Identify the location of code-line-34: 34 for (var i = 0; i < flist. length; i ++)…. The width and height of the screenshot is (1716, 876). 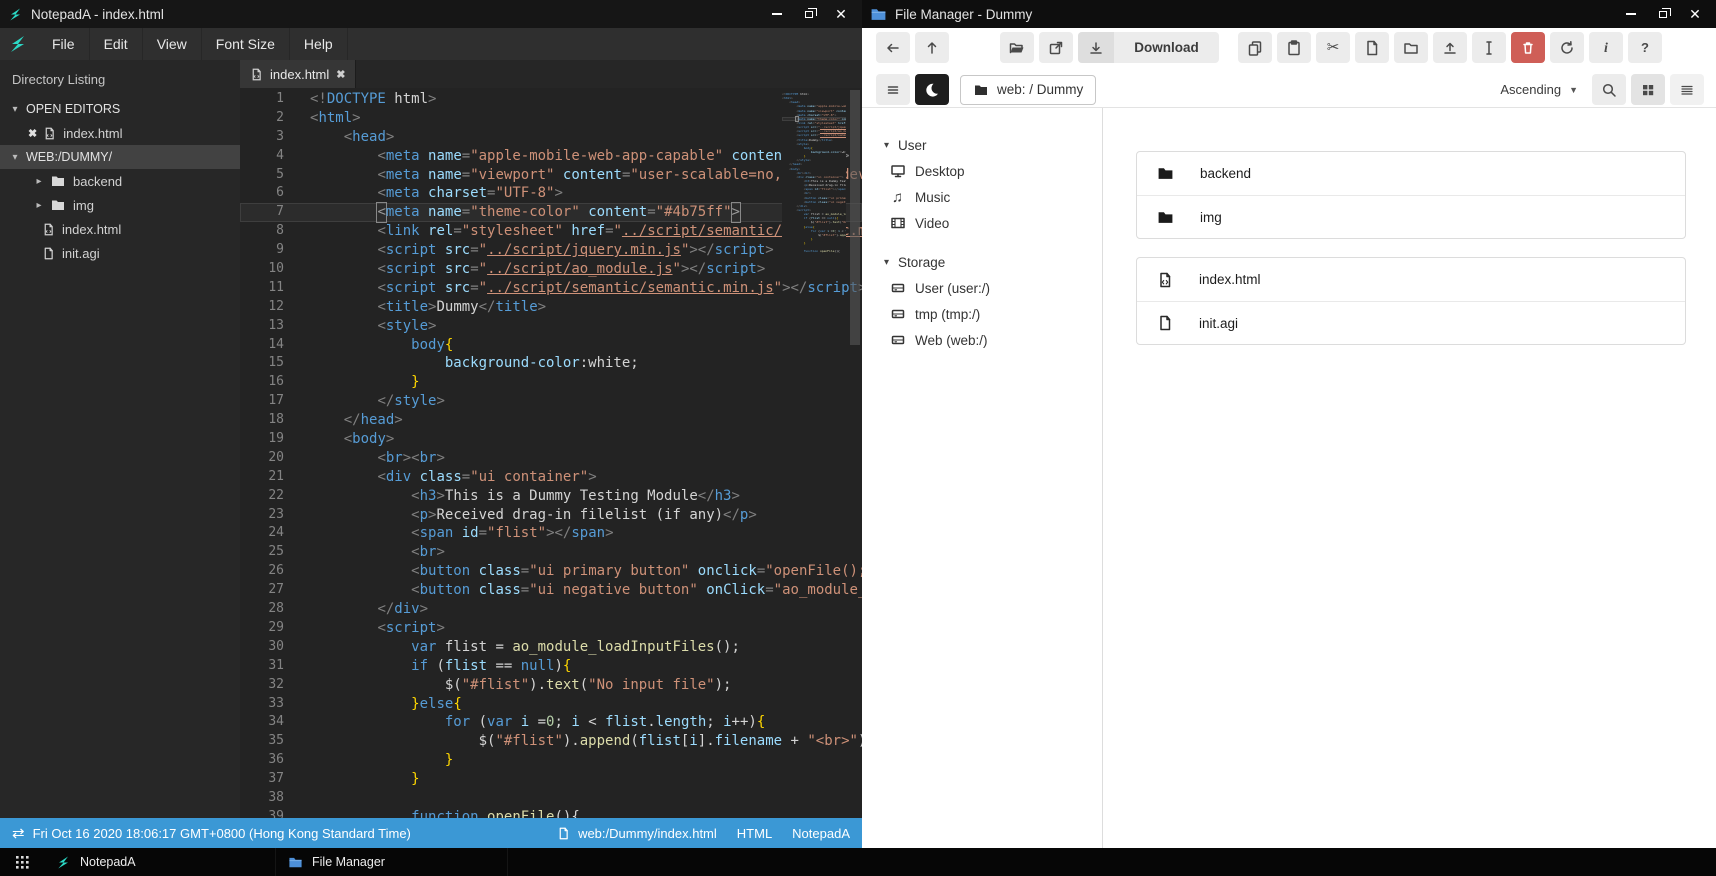
(551, 722).